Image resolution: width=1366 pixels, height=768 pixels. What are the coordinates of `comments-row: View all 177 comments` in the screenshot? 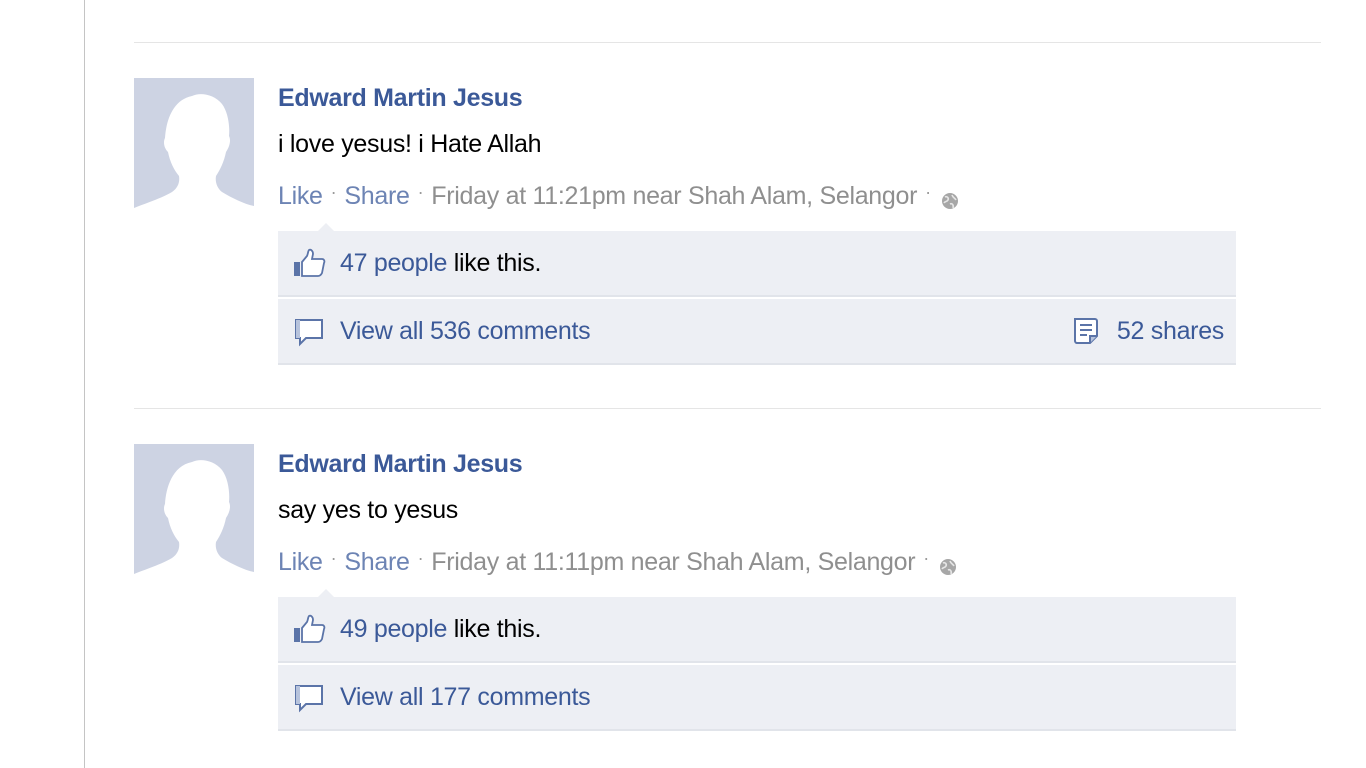 It's located at (757, 698).